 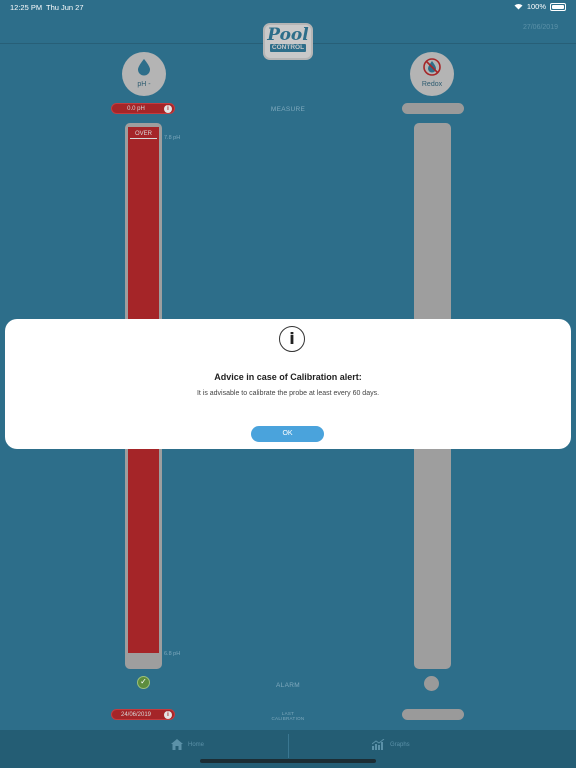 I want to click on status-right: 100%, so click(x=540, y=6).